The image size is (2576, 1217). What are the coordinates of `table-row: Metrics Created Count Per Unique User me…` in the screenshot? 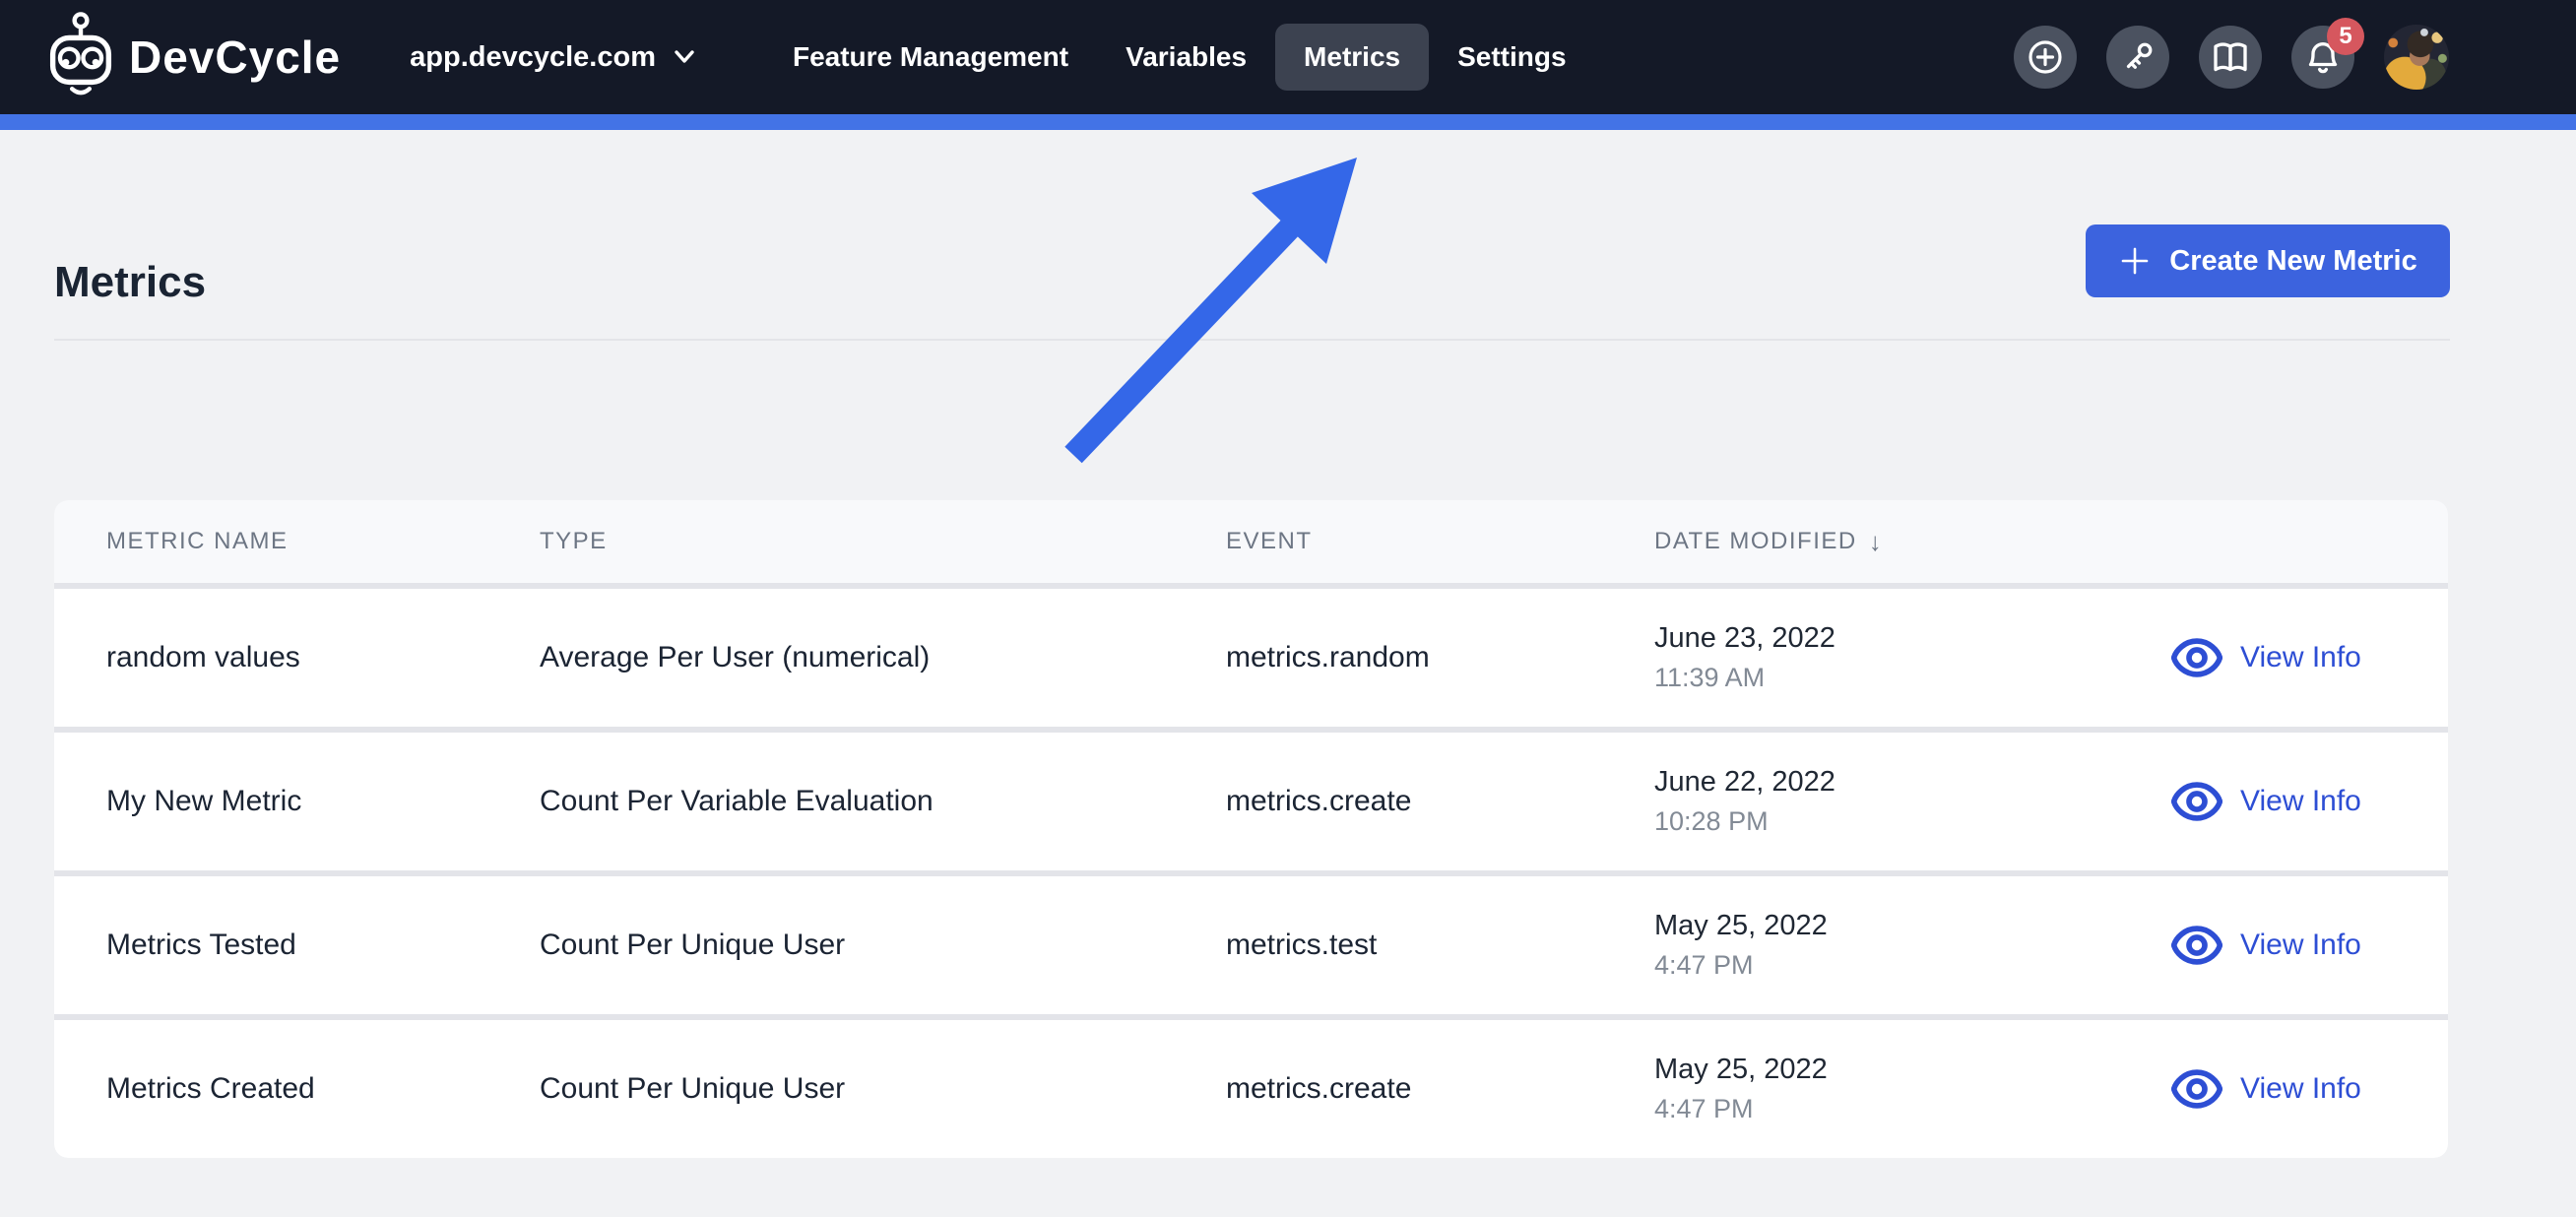 It's located at (1251, 1089).